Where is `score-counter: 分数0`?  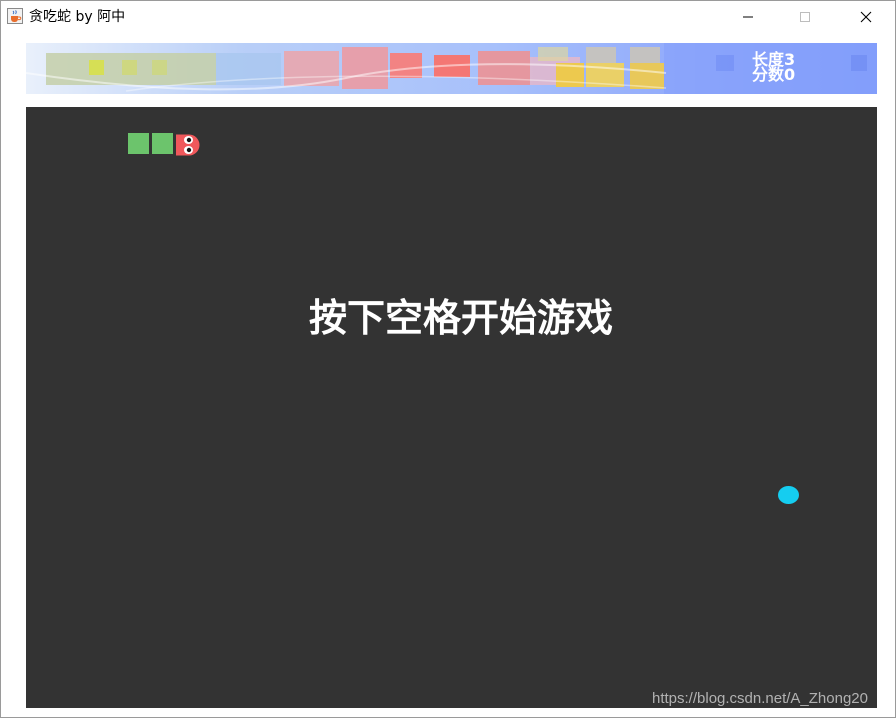 score-counter: 分数0 is located at coordinates (774, 74).